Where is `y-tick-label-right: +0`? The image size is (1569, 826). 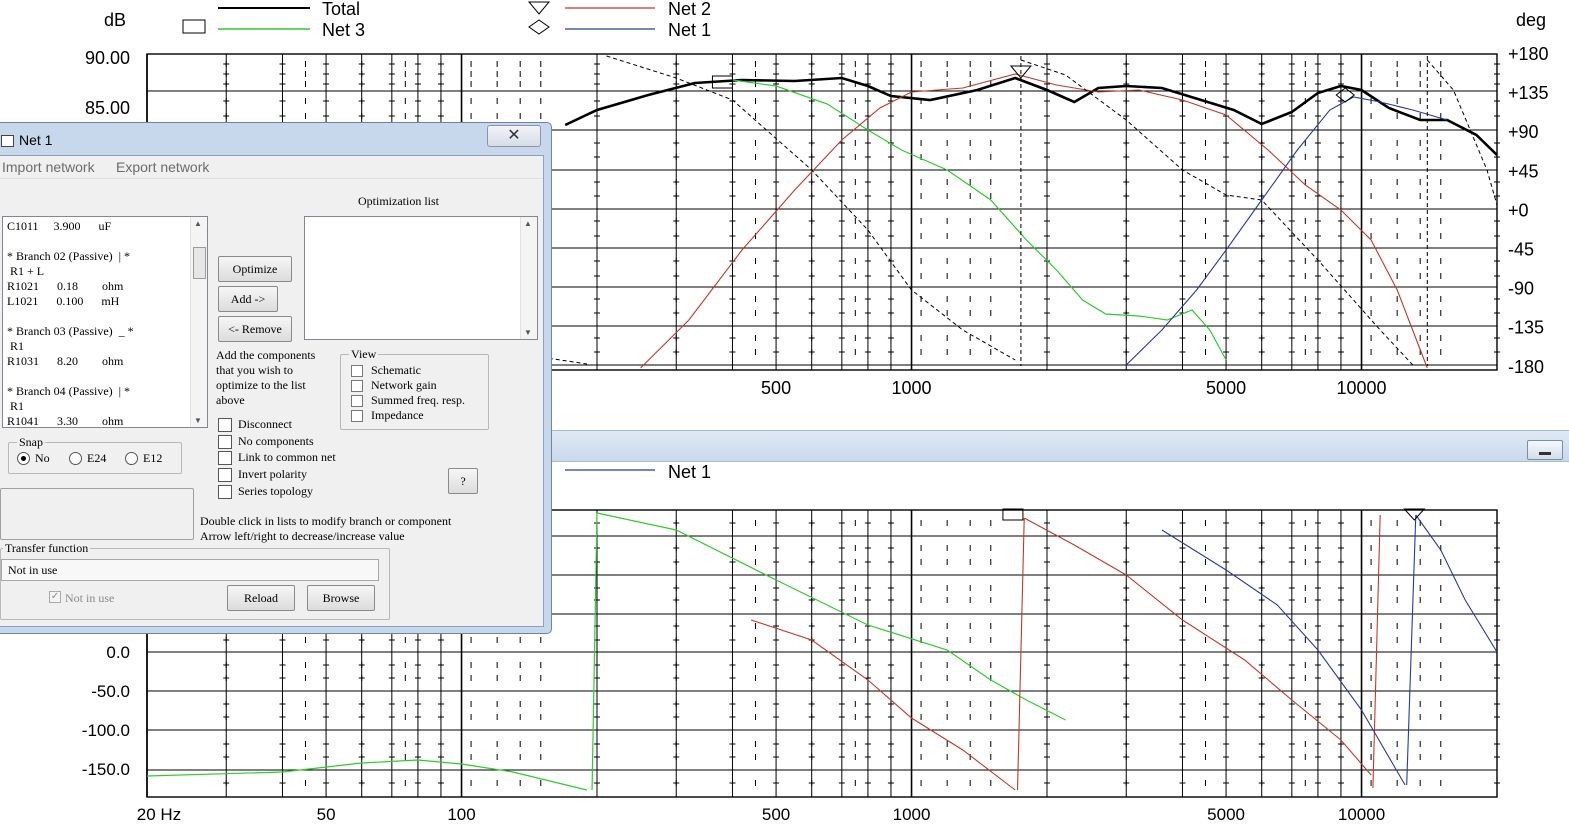
y-tick-label-right: +0 is located at coordinates (1518, 210).